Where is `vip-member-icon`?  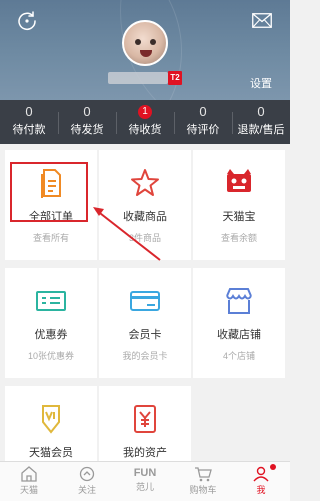
vip-member-icon is located at coordinates (51, 419).